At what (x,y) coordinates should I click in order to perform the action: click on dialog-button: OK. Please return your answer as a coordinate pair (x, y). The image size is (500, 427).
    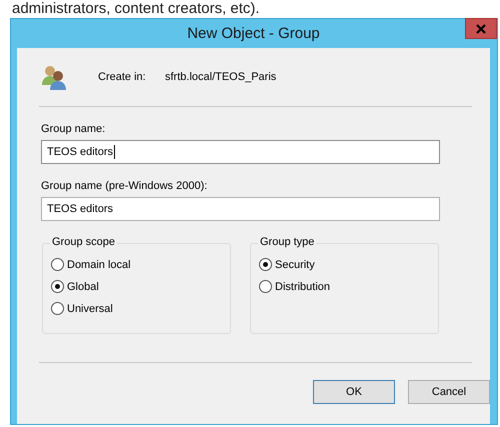
    Looking at the image, I should click on (354, 392).